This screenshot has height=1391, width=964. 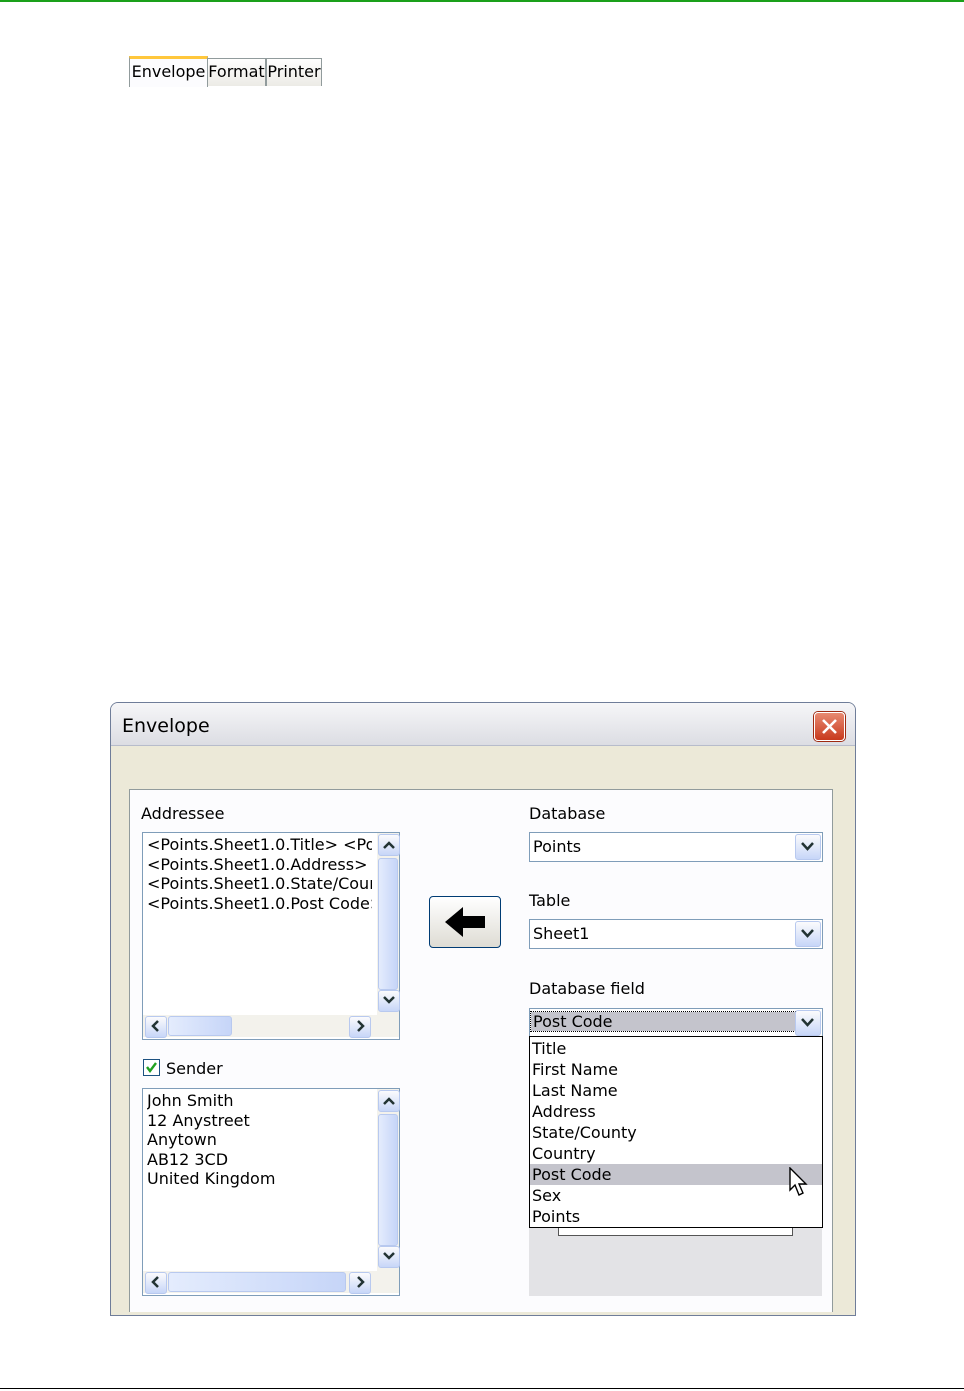 What do you see at coordinates (271, 1026) in the screenshot?
I see `addressee-horizontal-scrollbar` at bounding box center [271, 1026].